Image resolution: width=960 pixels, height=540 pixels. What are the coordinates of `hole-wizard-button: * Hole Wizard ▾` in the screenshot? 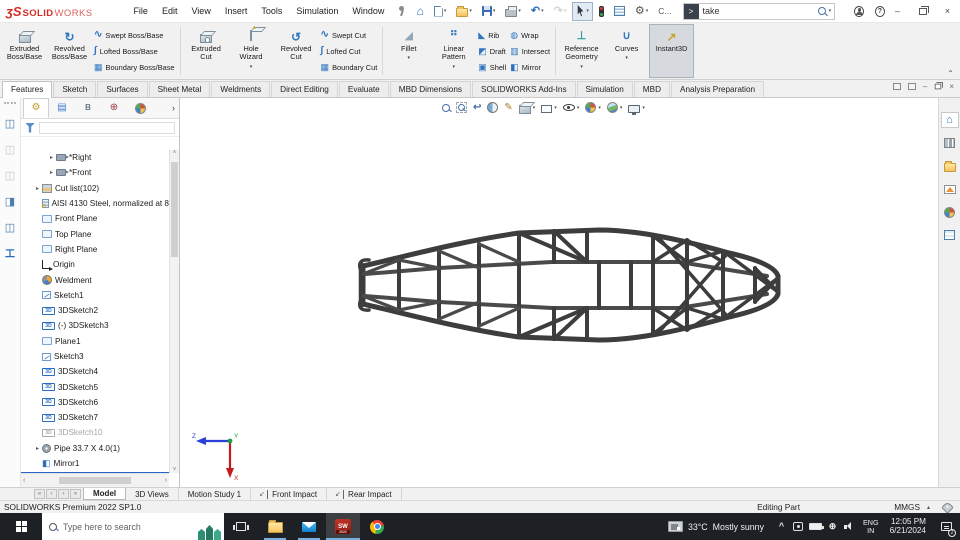 It's located at (251, 51).